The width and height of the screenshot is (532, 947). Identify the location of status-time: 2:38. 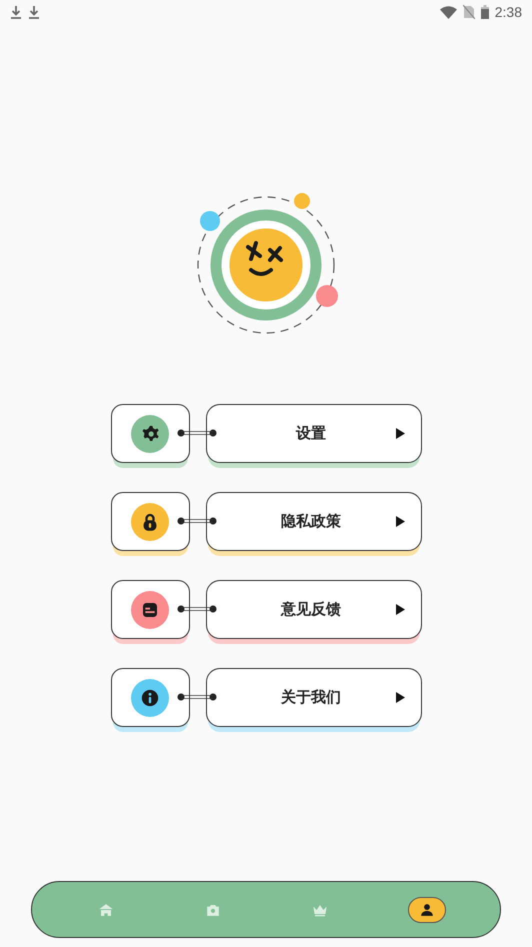
(508, 12).